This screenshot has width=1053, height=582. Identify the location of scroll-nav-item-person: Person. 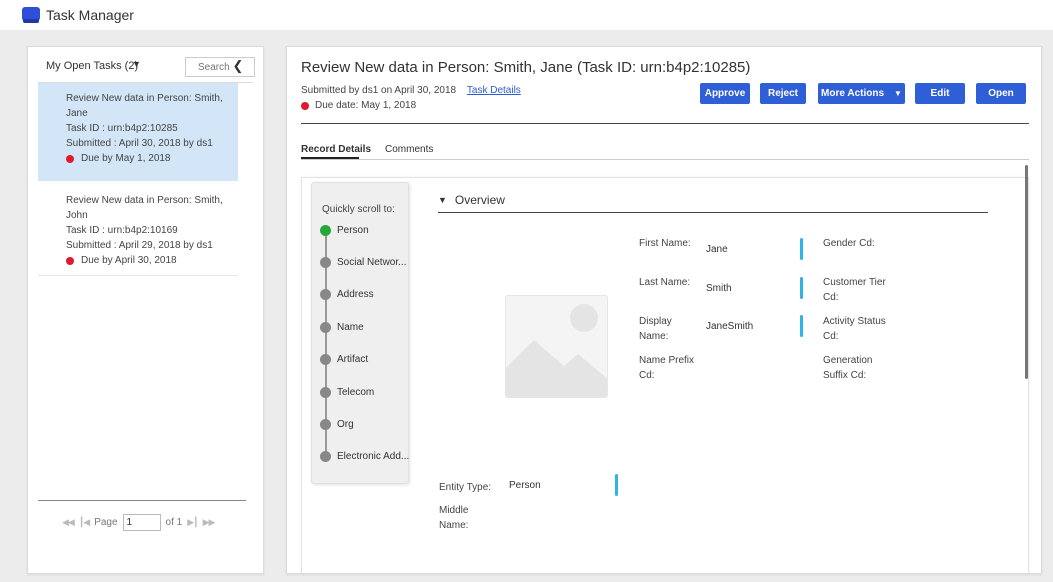
(344, 230).